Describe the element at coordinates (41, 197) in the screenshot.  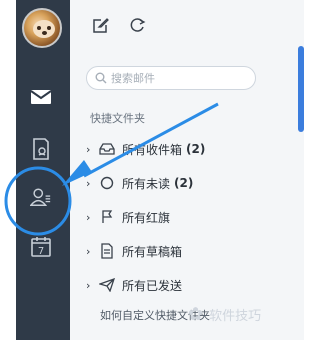
I see `contacts-icon` at that location.